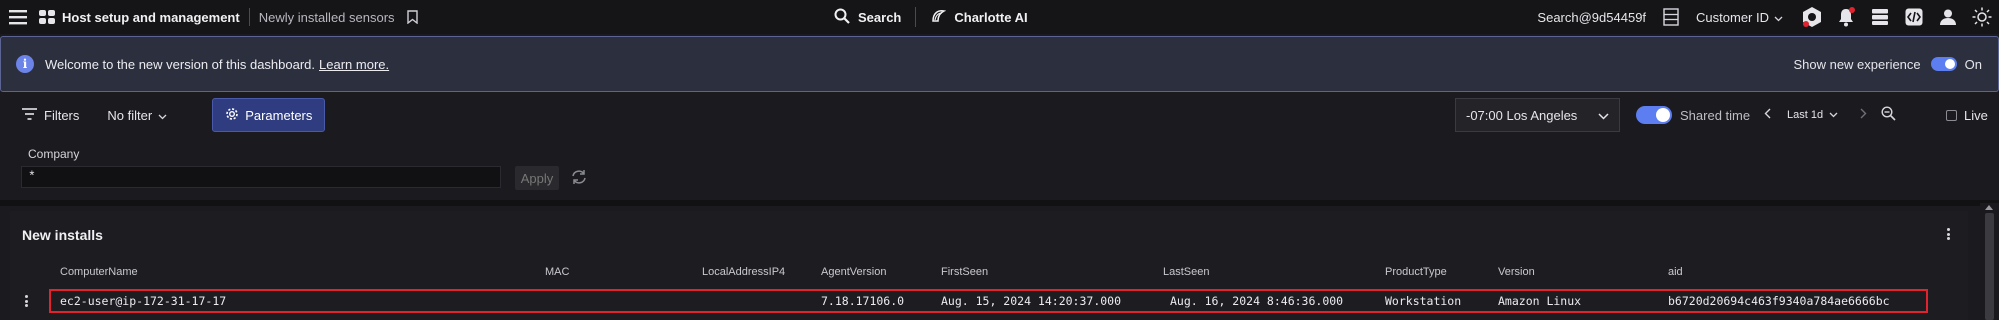 This screenshot has height=320, width=1999. What do you see at coordinates (557, 272) in the screenshot?
I see `column-header-mac: MAC` at bounding box center [557, 272].